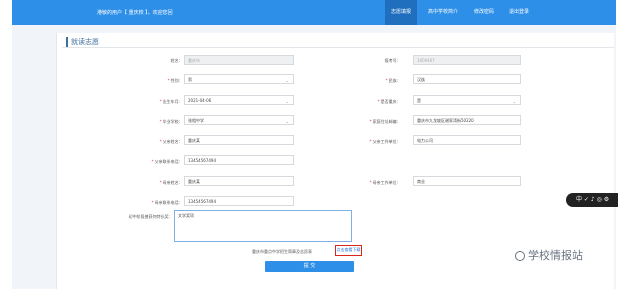 The width and height of the screenshot is (618, 289). Describe the element at coordinates (467, 100) in the screenshot. I see `cq-hukou-select: 是 ⌄` at that location.